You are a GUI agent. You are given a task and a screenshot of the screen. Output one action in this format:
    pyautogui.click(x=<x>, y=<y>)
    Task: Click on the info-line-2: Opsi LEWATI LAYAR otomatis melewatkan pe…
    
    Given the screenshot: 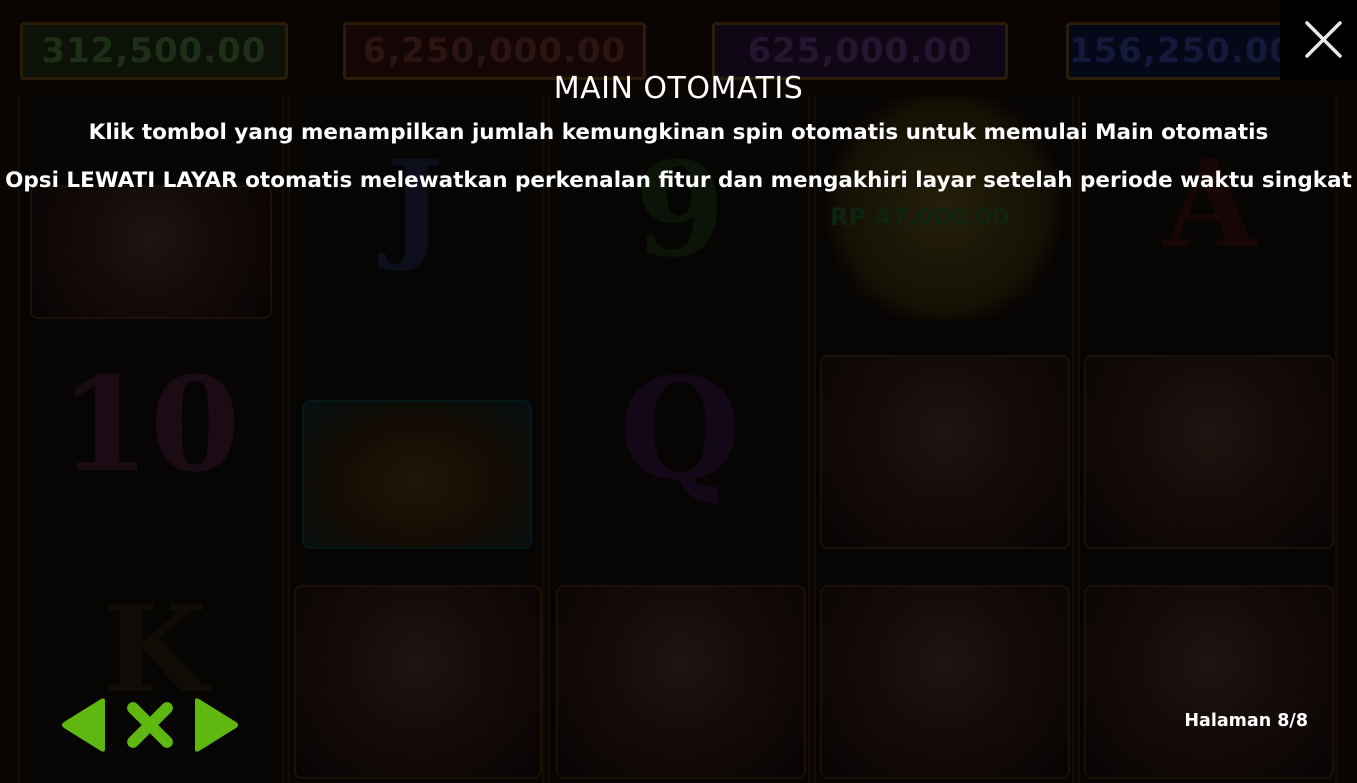 What is the action you would take?
    pyautogui.click(x=678, y=180)
    